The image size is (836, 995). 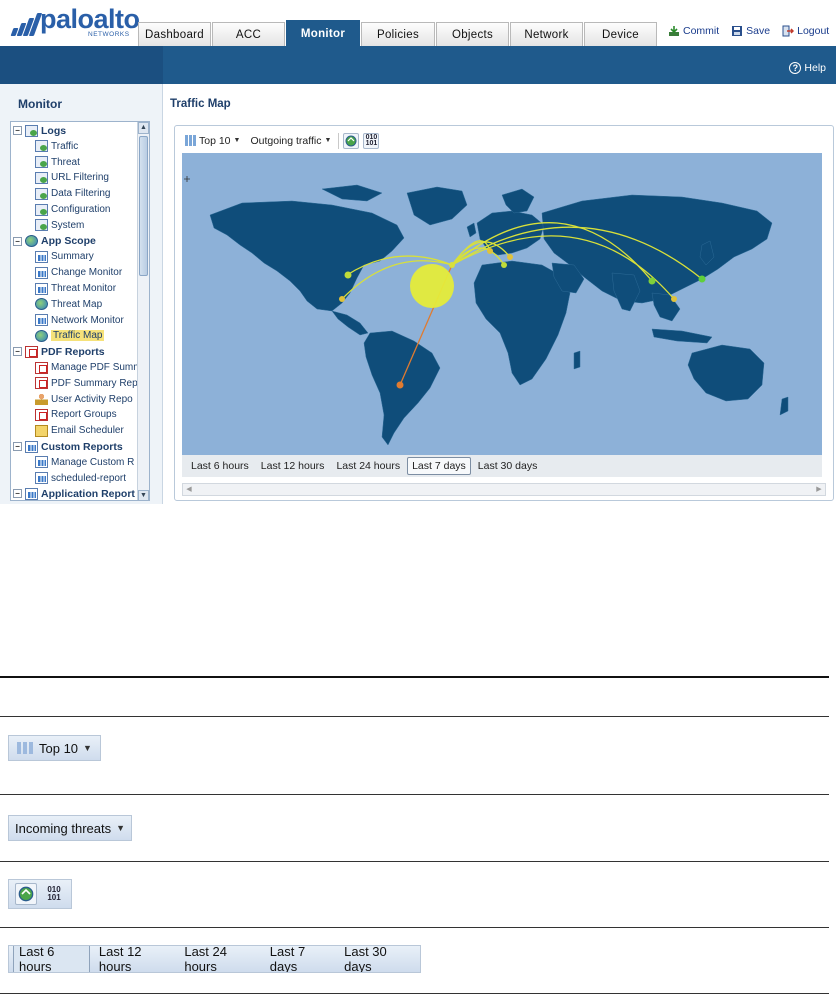 What do you see at coordinates (90, 19) in the screenshot?
I see `logo-text: paloalto` at bounding box center [90, 19].